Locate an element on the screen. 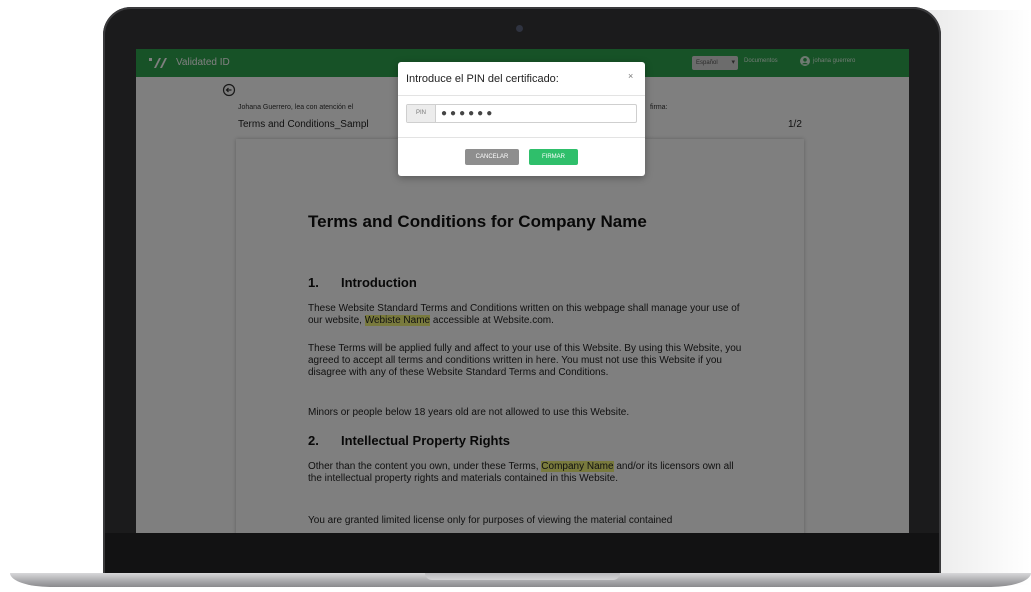 This screenshot has width=1031, height=592. pin-field: PIN is located at coordinates (521, 113).